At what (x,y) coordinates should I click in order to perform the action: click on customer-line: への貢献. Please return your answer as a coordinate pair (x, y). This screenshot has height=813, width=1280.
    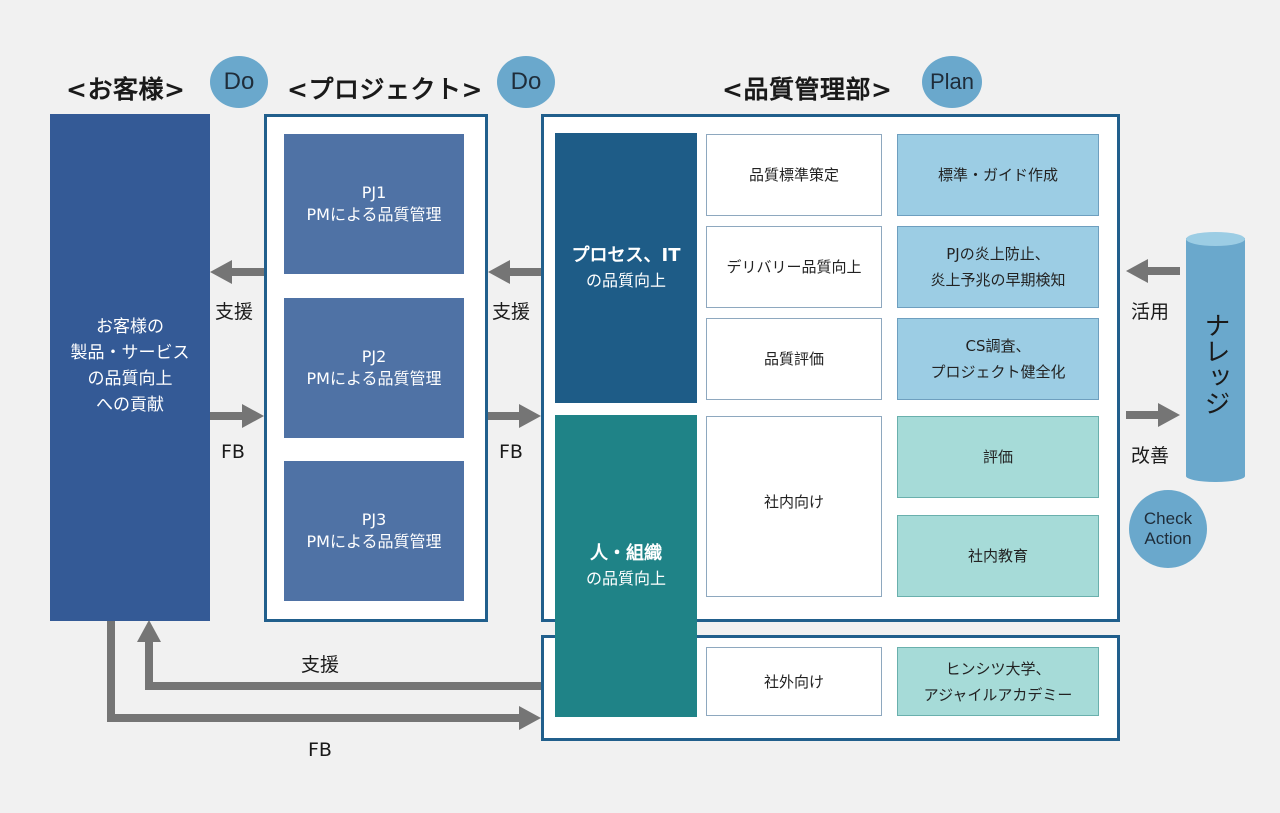
    Looking at the image, I should click on (130, 405).